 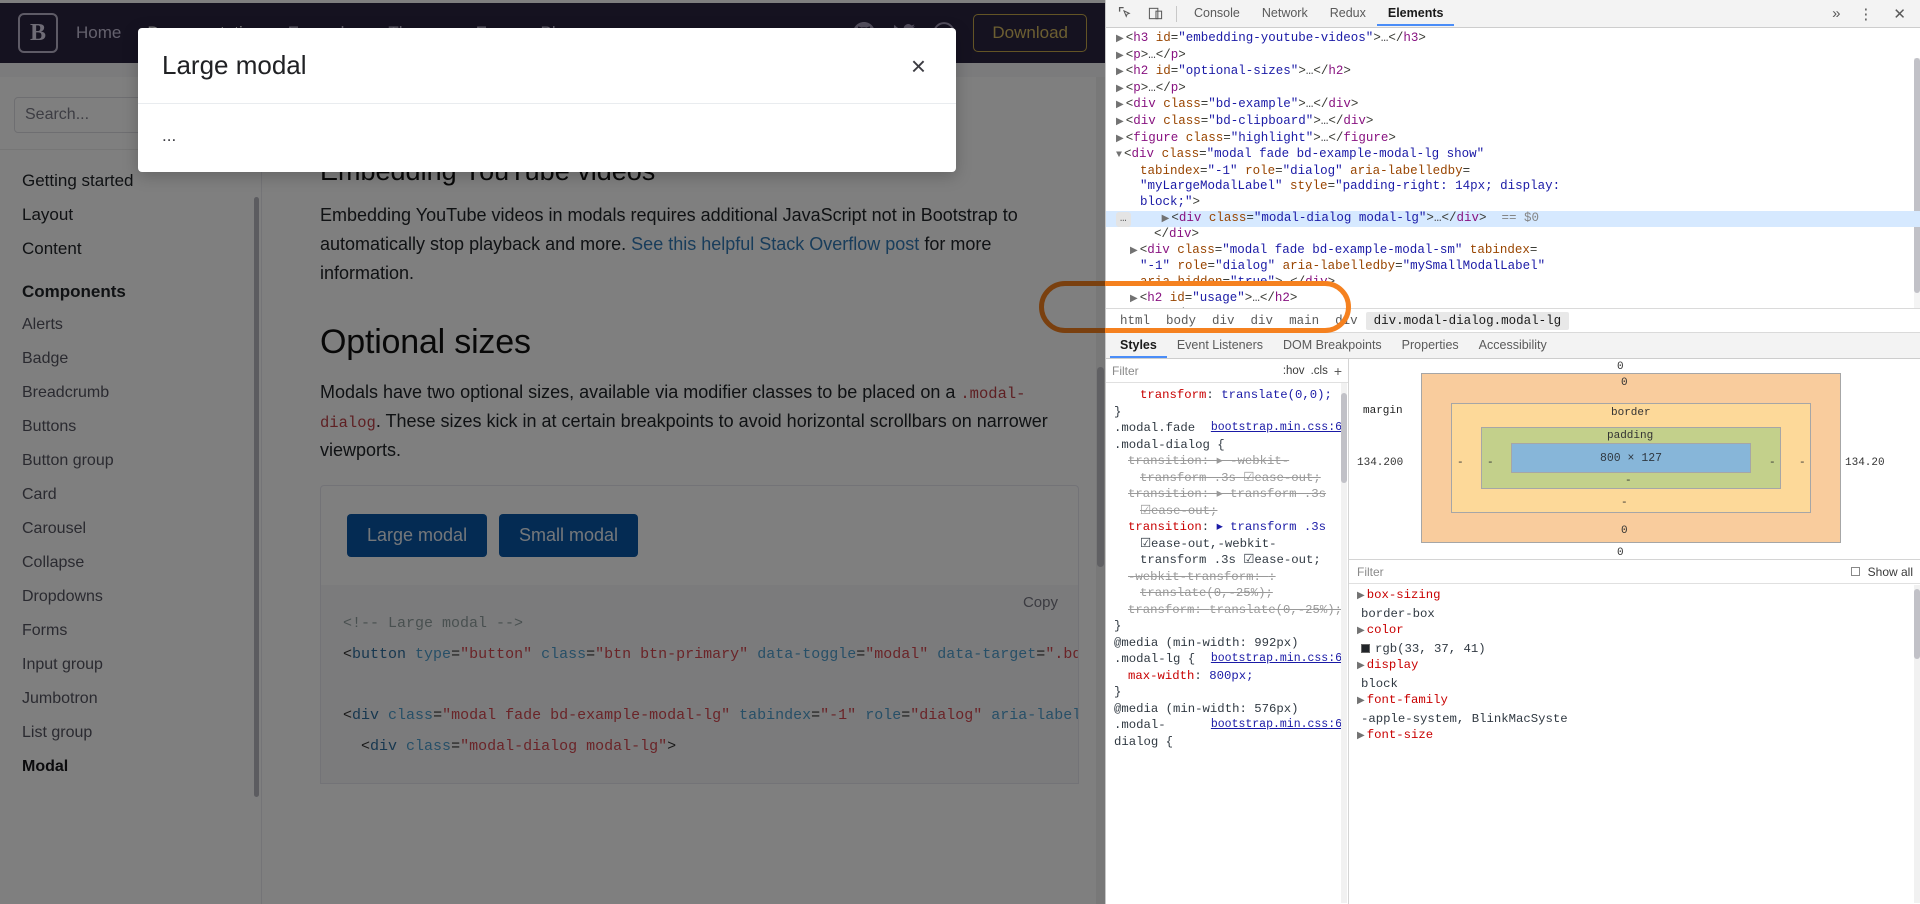 What do you see at coordinates (1467, 320) in the screenshot?
I see `breadcrumb-item: div.modal-dialog.modal-lg` at bounding box center [1467, 320].